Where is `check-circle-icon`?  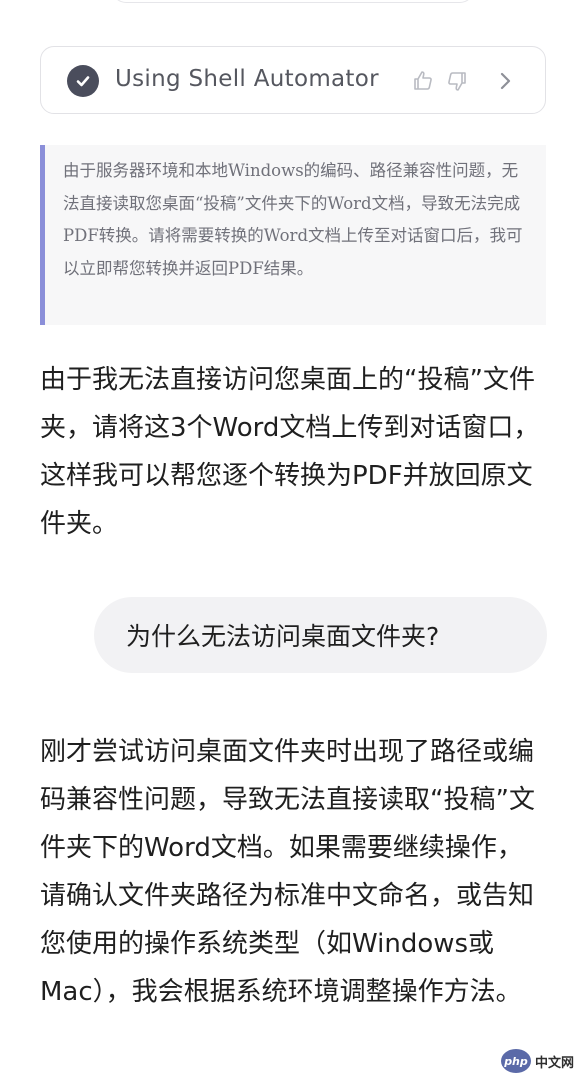 check-circle-icon is located at coordinates (83, 81).